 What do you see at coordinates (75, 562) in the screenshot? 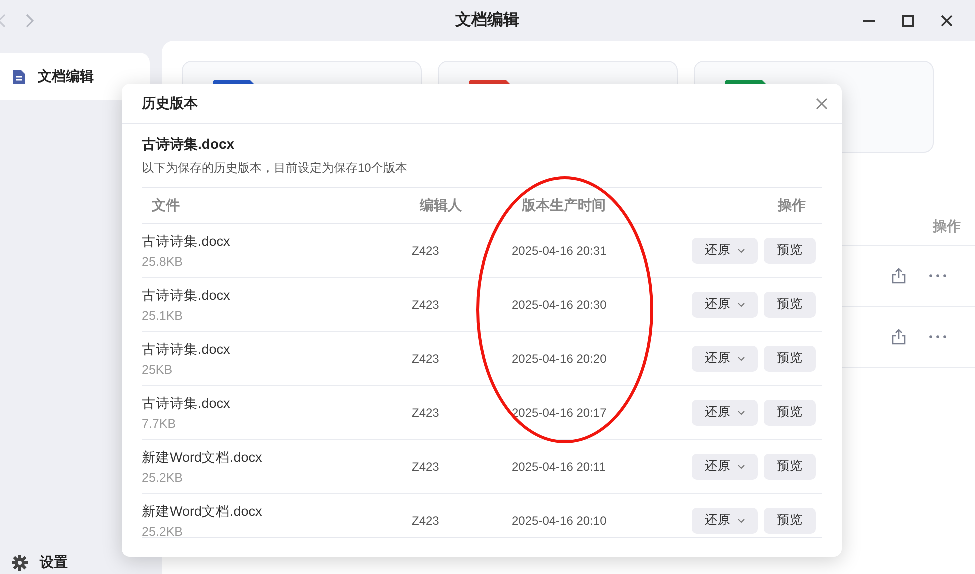
I see `settings-item: 设置` at bounding box center [75, 562].